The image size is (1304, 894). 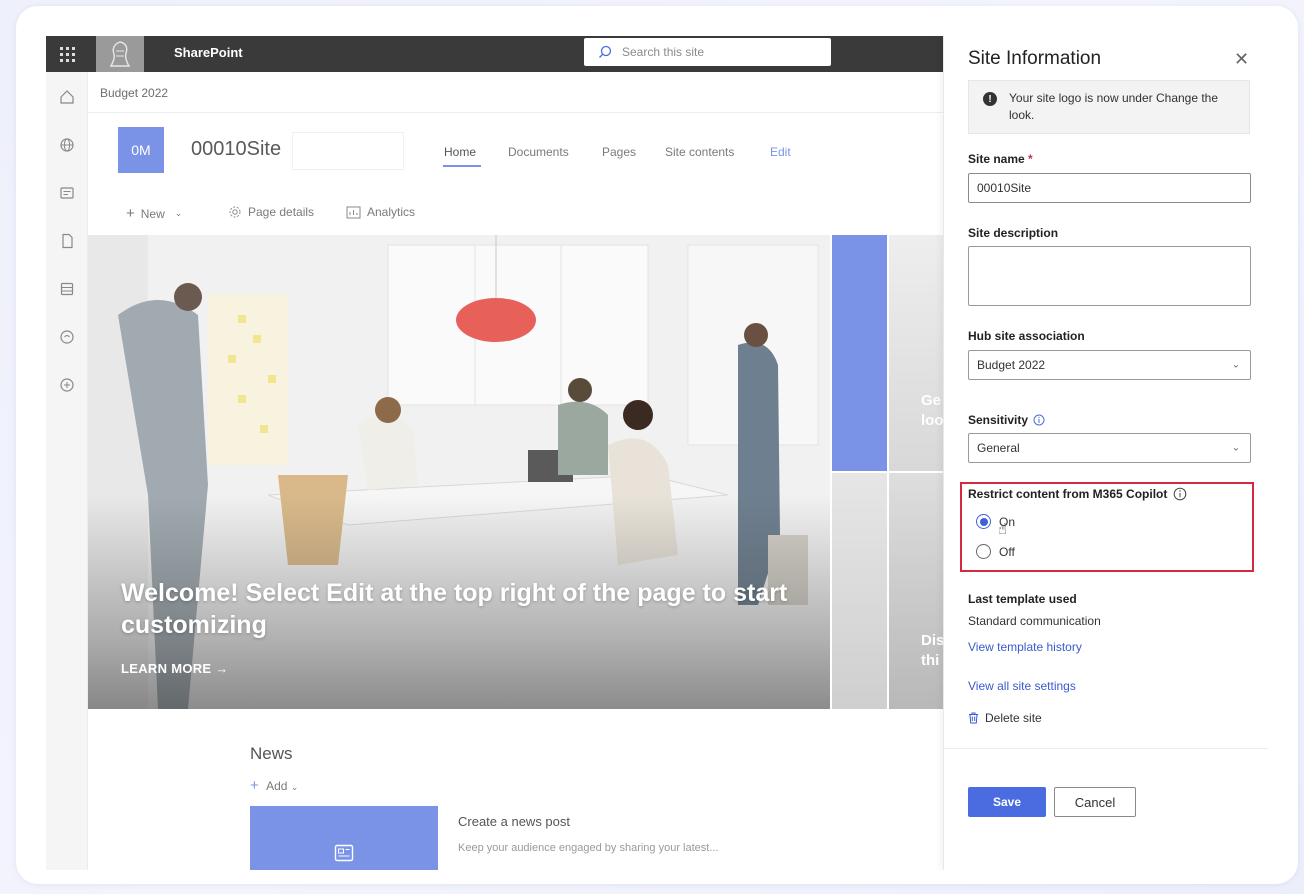 I want to click on new-command: + New ⌄, so click(x=154, y=213).